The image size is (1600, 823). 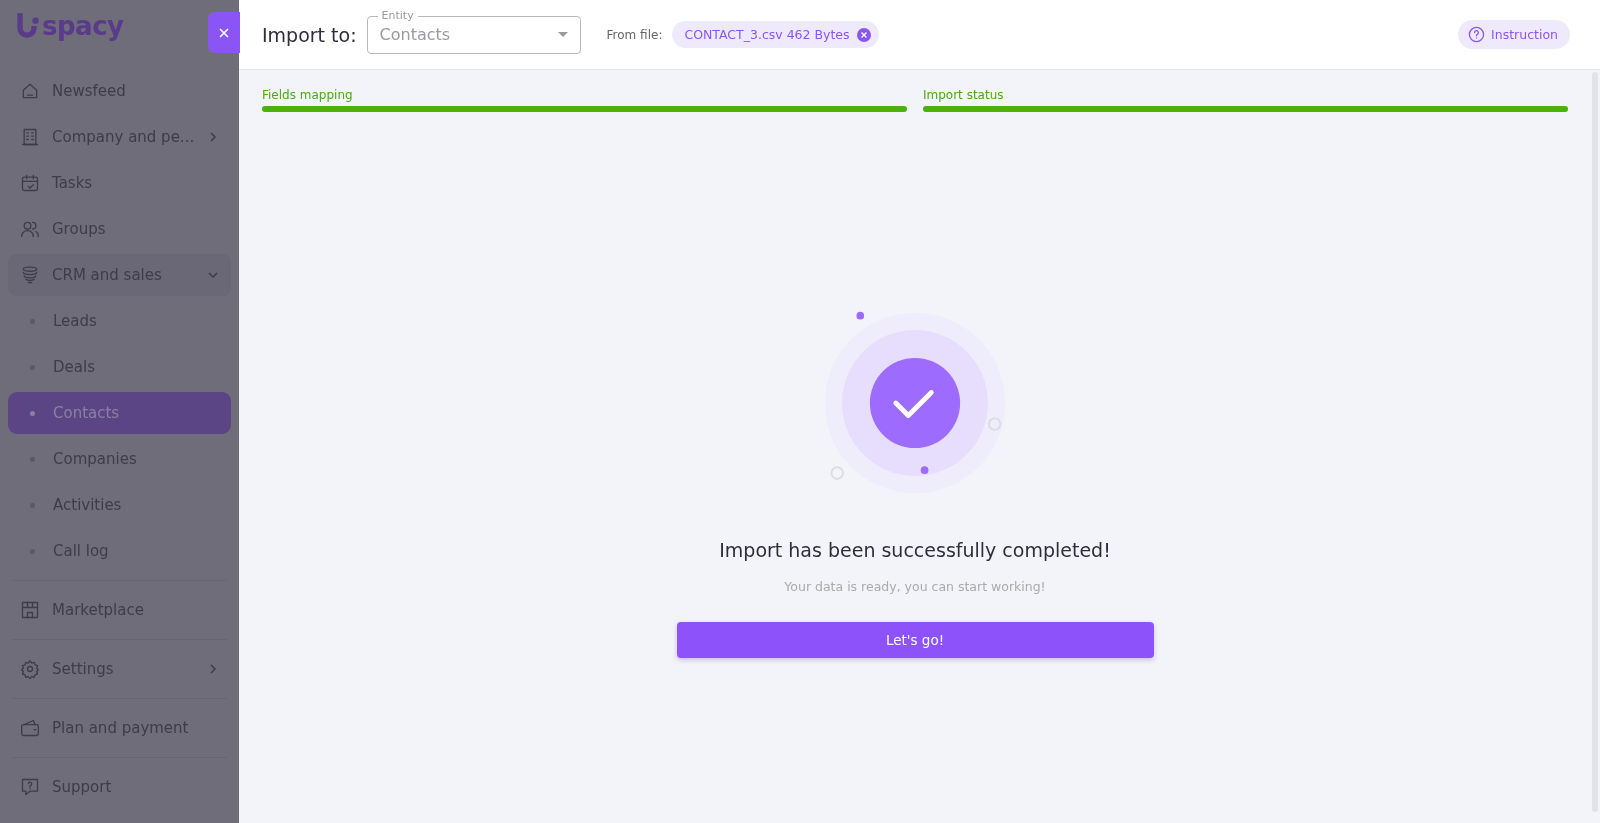 What do you see at coordinates (562, 34) in the screenshot?
I see `caret-icon` at bounding box center [562, 34].